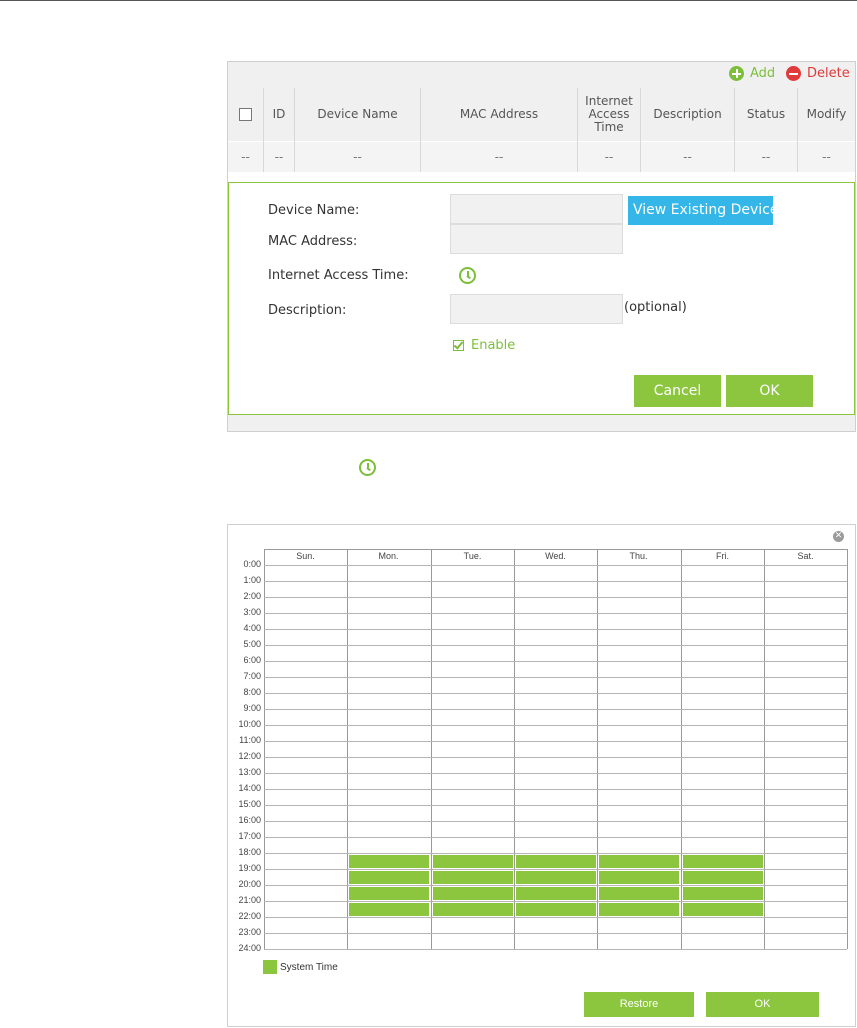 The height and width of the screenshot is (1028, 857). I want to click on close-icon: ✕, so click(838, 536).